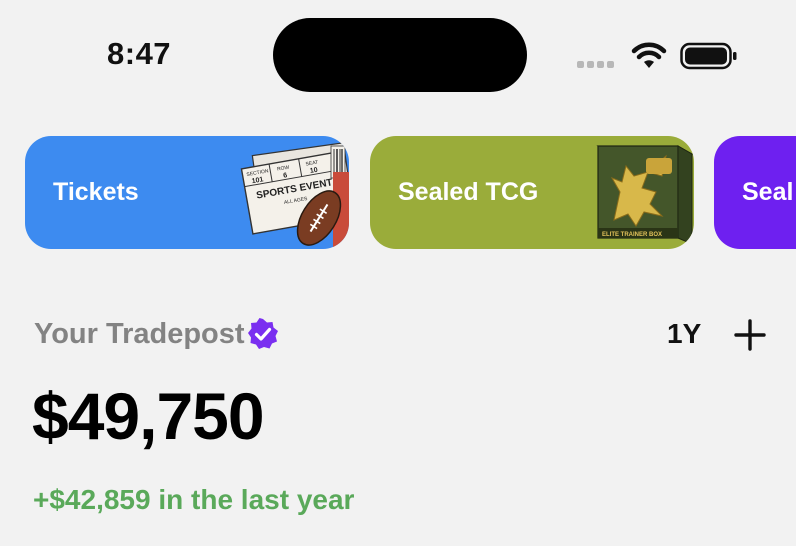 This screenshot has height=546, width=796. What do you see at coordinates (649, 55) in the screenshot?
I see `wifi-icon` at bounding box center [649, 55].